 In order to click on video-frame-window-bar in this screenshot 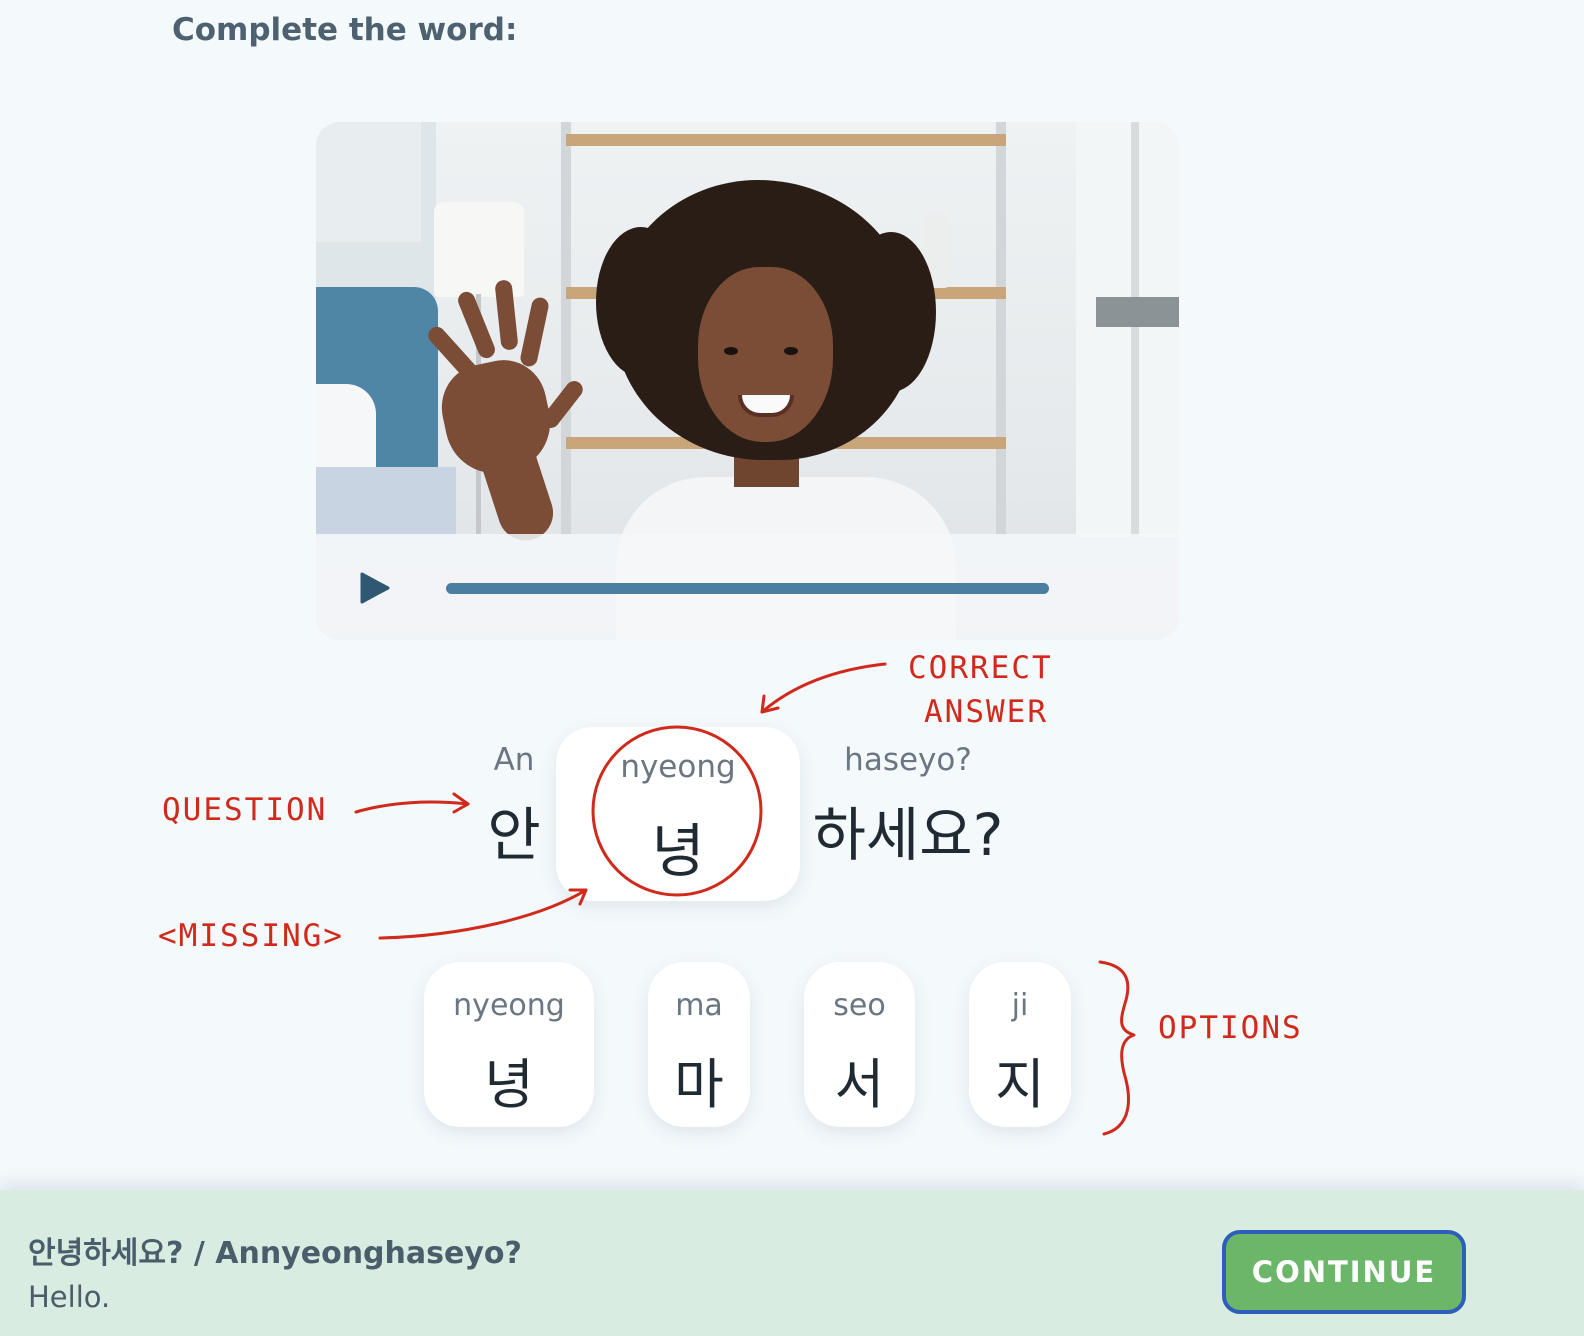, I will do `click(1137, 312)`.